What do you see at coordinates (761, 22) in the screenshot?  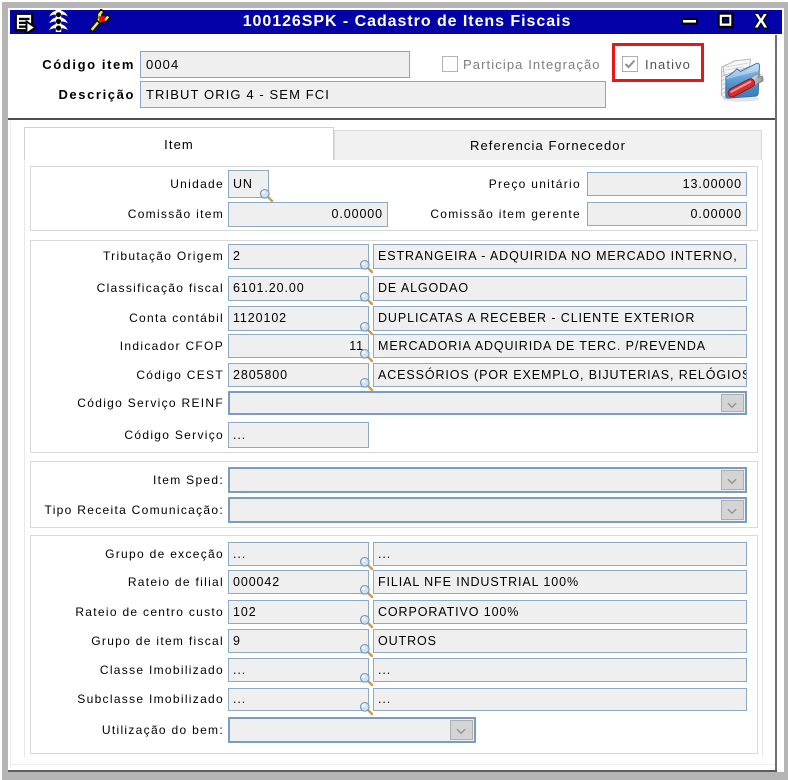 I see `svg-text: X` at bounding box center [761, 22].